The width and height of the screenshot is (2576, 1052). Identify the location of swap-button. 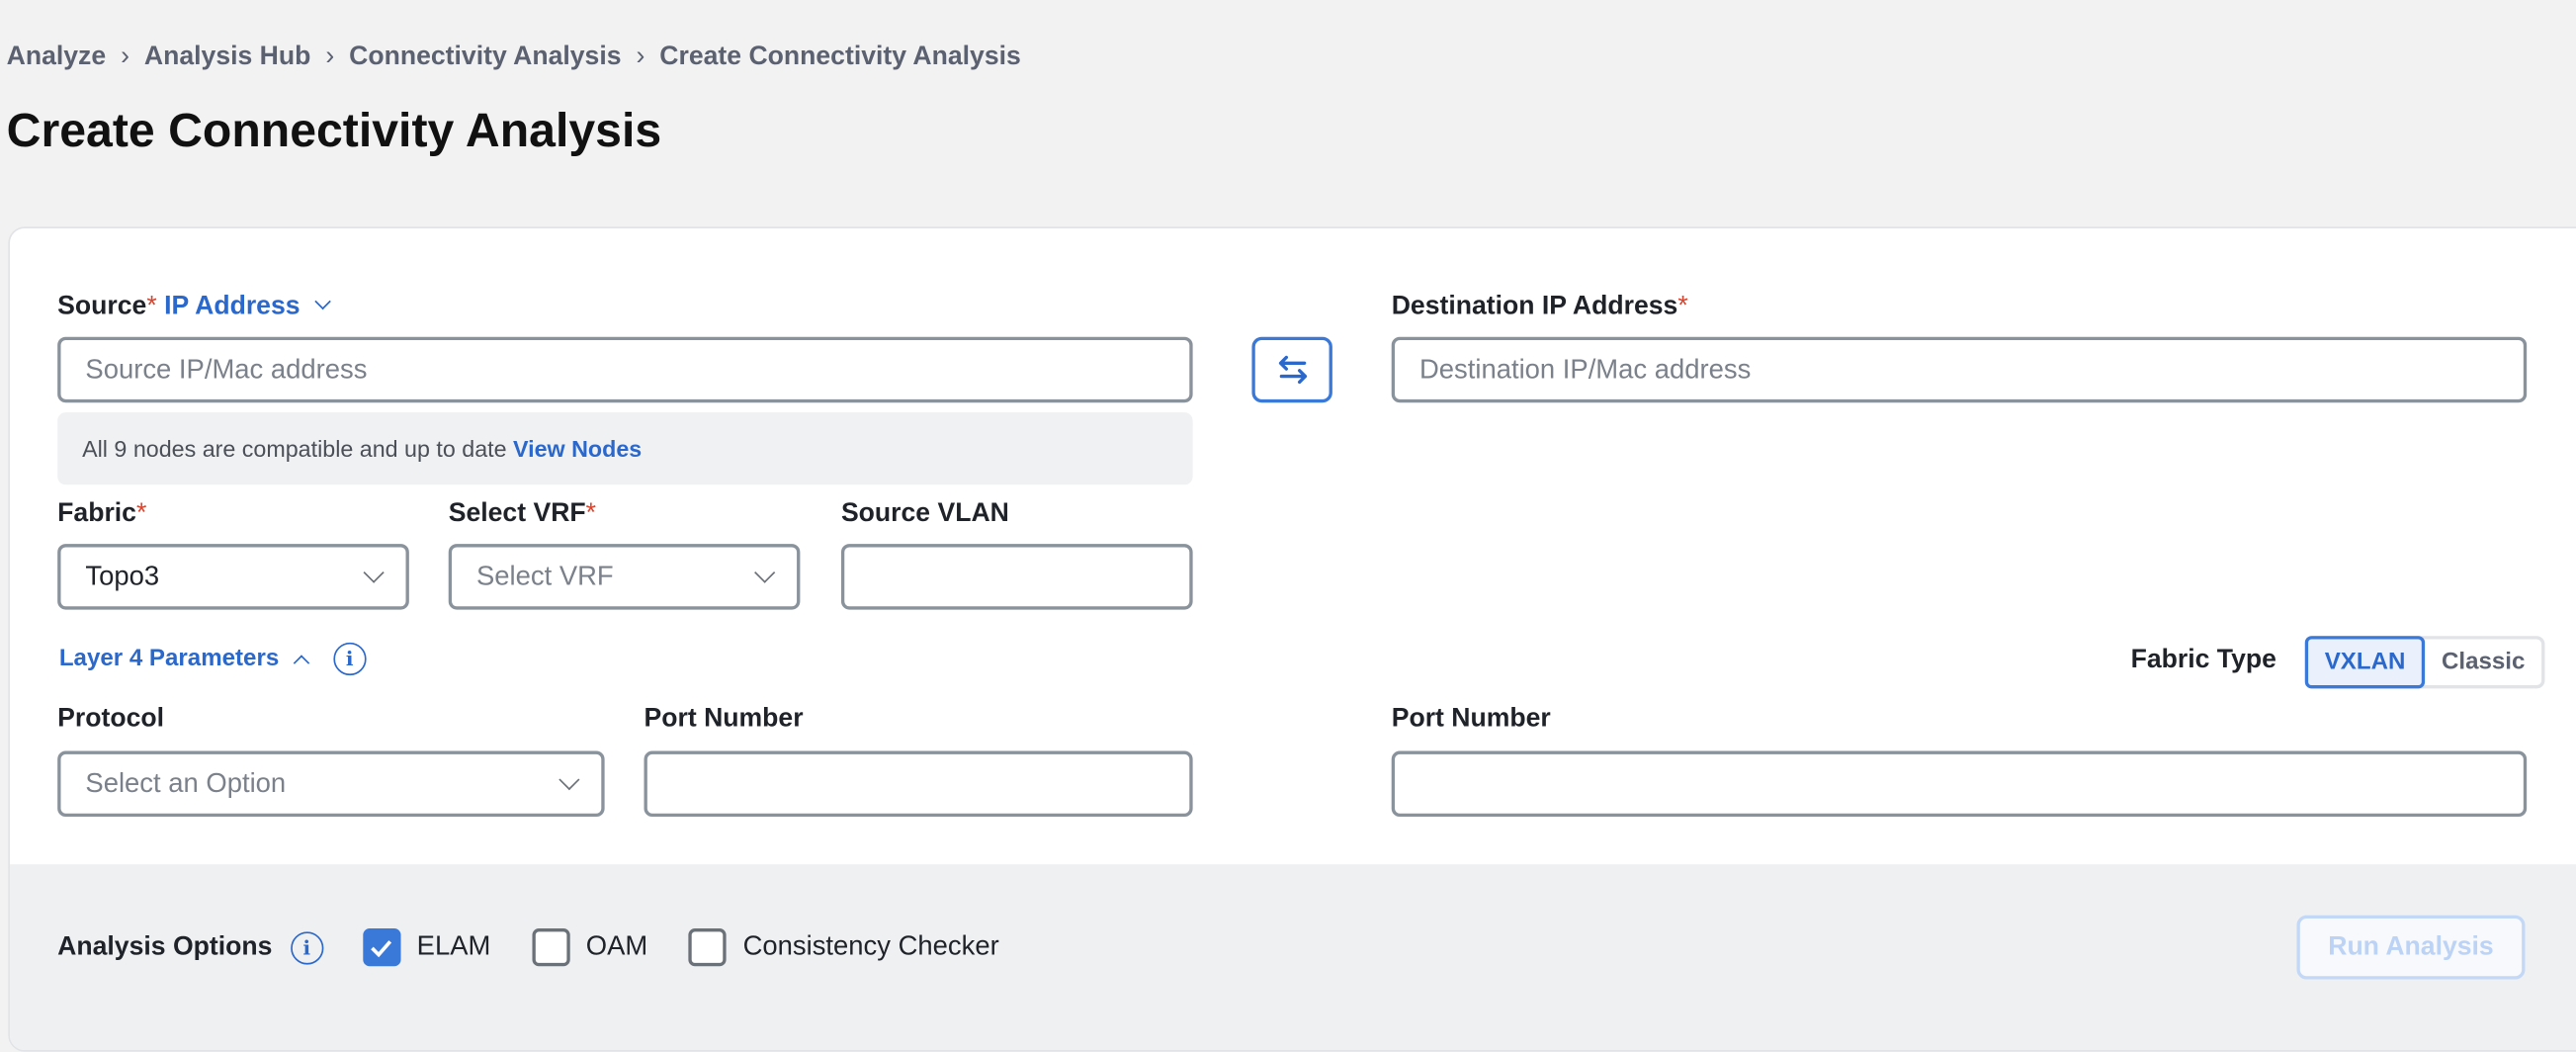
(1291, 369).